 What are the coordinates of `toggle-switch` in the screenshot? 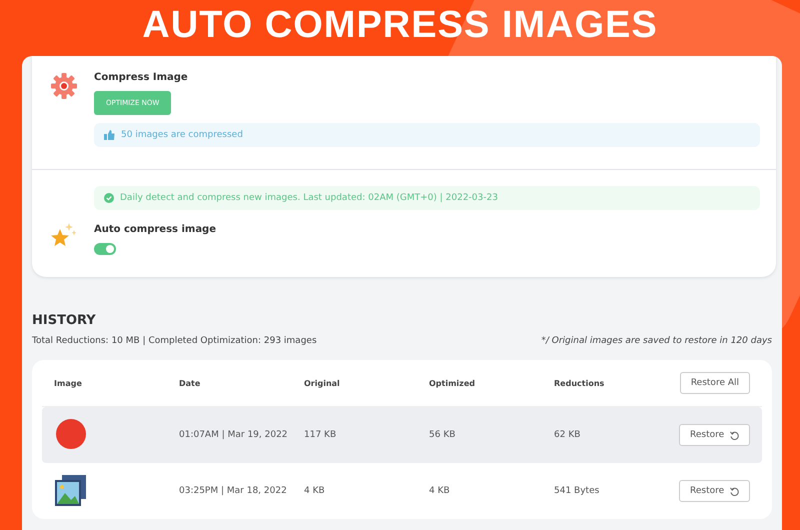 It's located at (105, 249).